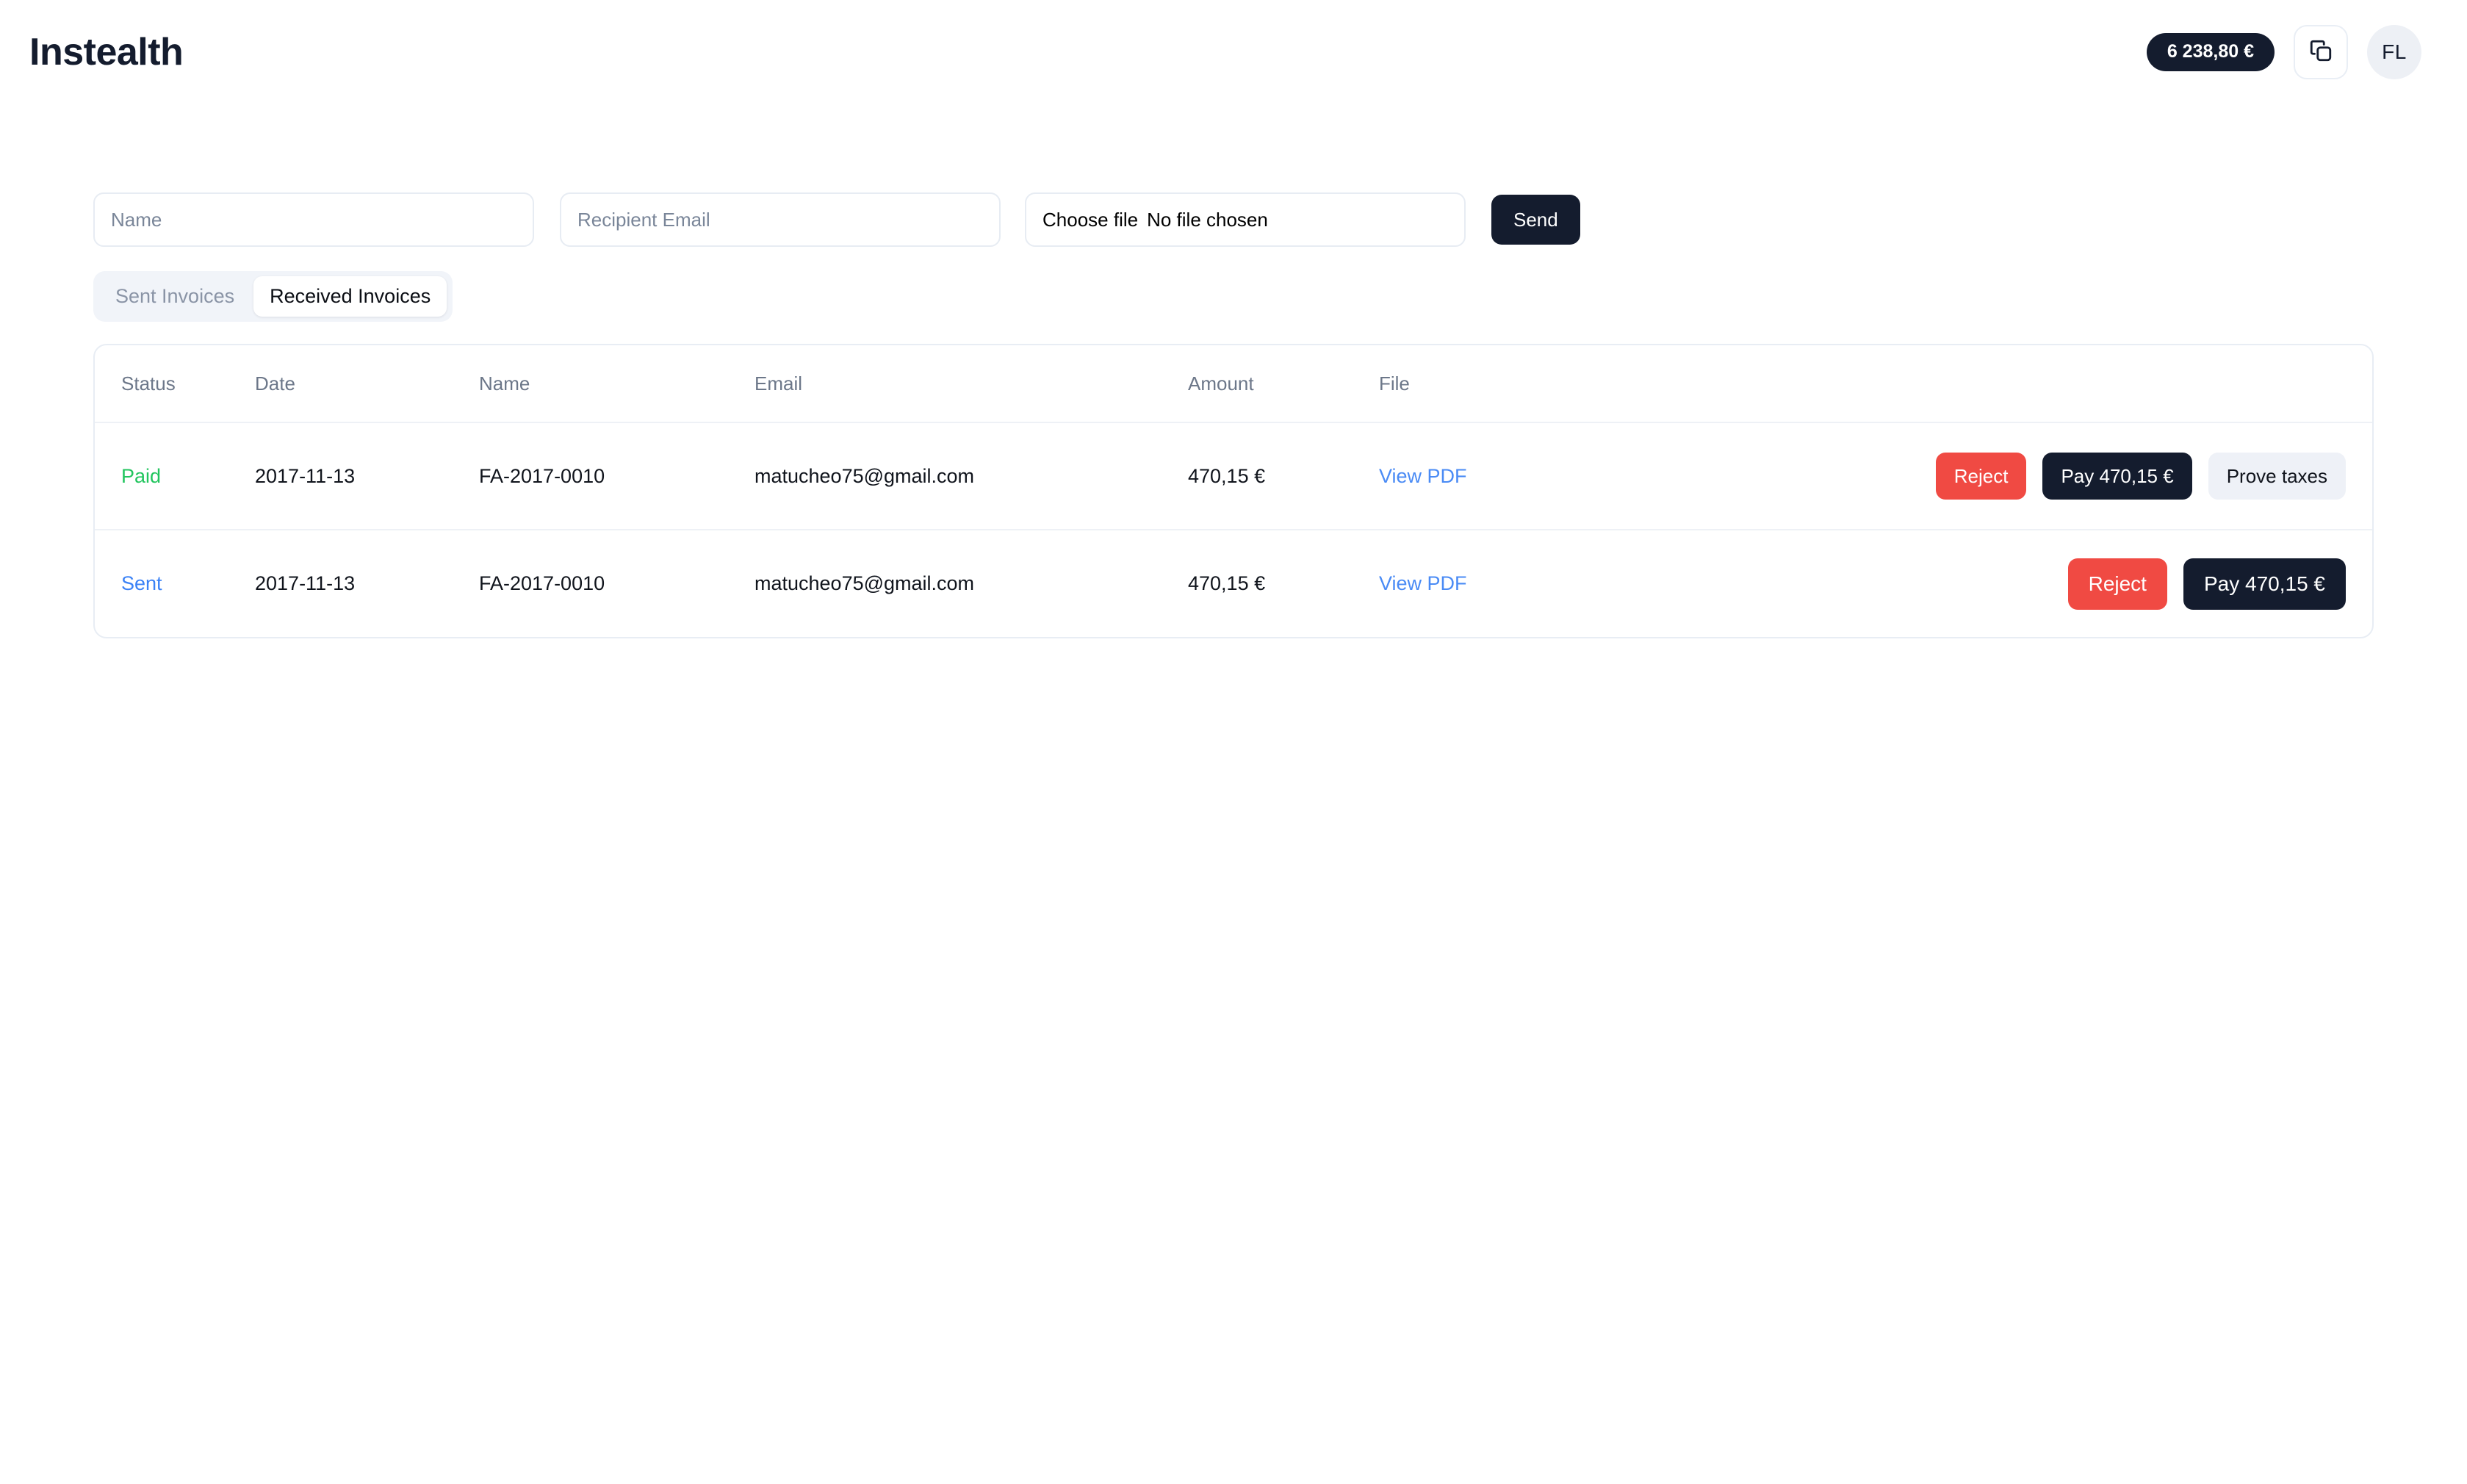 Image resolution: width=2467 pixels, height=1484 pixels. Describe the element at coordinates (780, 220) in the screenshot. I see `recipient-email-input: Recipient Email` at that location.